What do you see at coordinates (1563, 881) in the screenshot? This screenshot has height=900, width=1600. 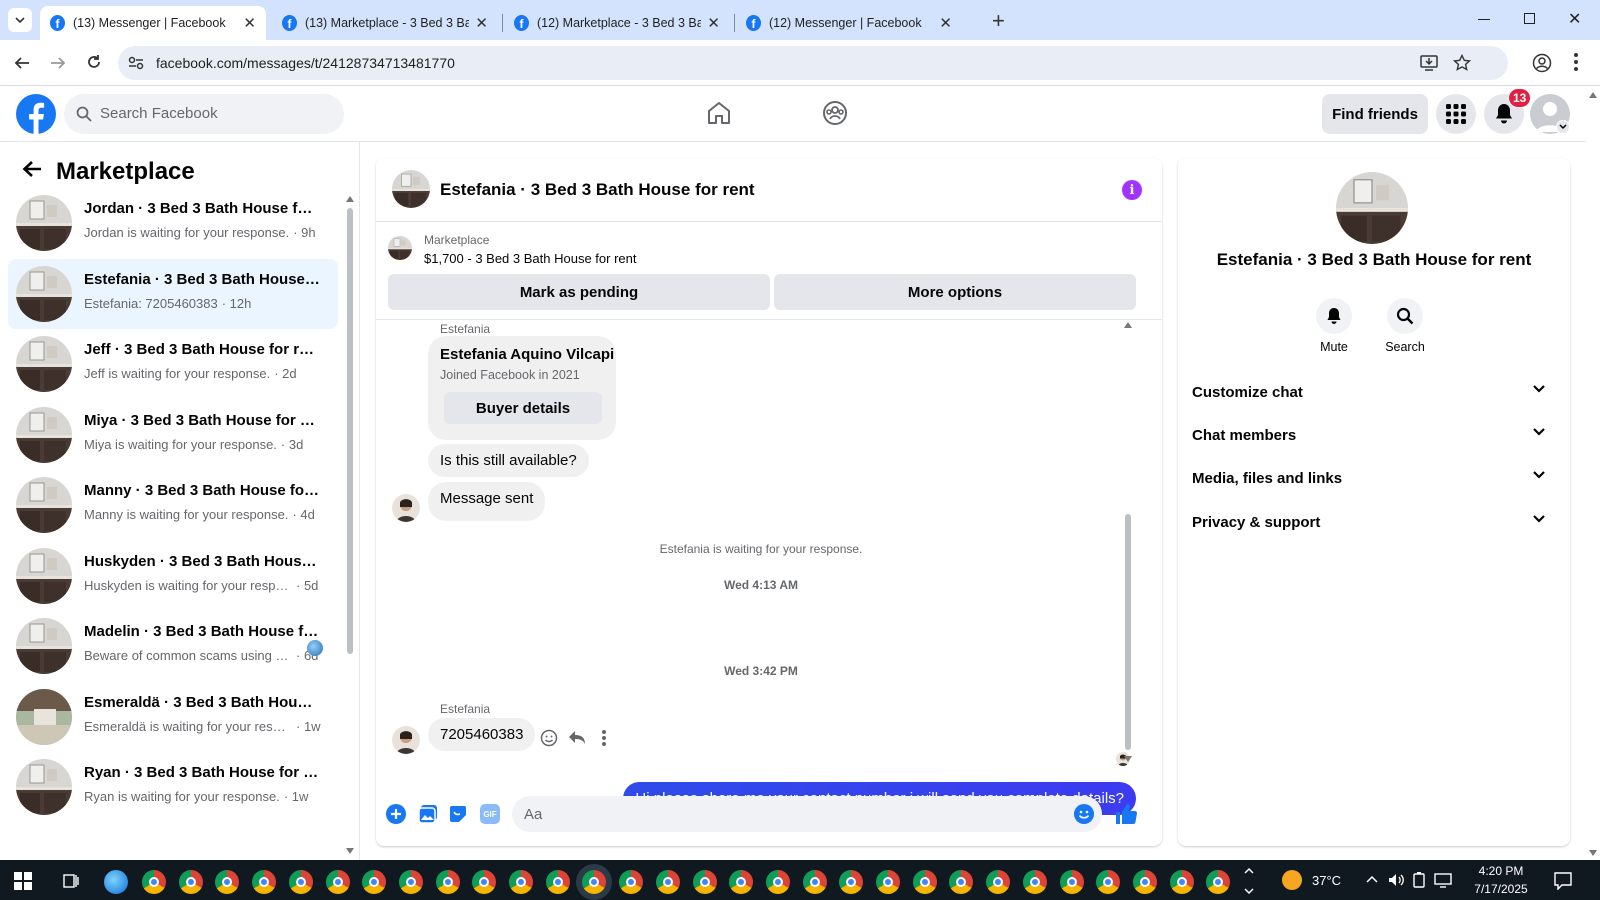 I see `notification-center-icon` at bounding box center [1563, 881].